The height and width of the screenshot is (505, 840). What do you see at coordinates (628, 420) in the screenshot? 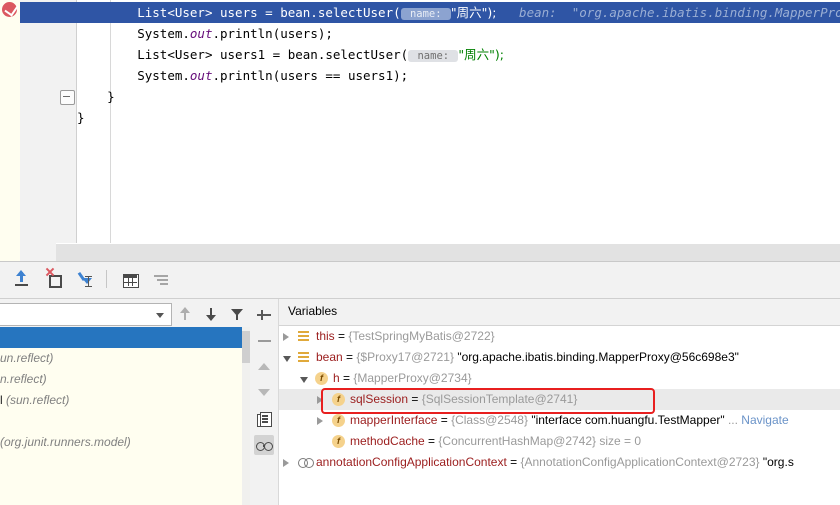
I see `variable-value: "interface com.huangfu.TestMapper"` at bounding box center [628, 420].